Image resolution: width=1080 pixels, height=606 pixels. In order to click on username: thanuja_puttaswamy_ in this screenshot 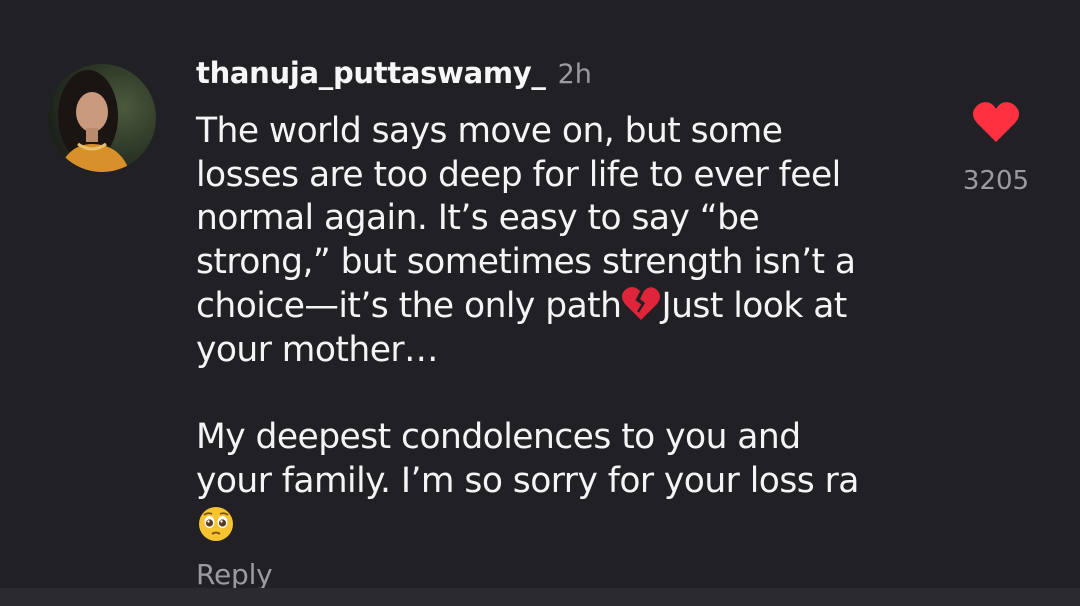, I will do `click(371, 73)`.